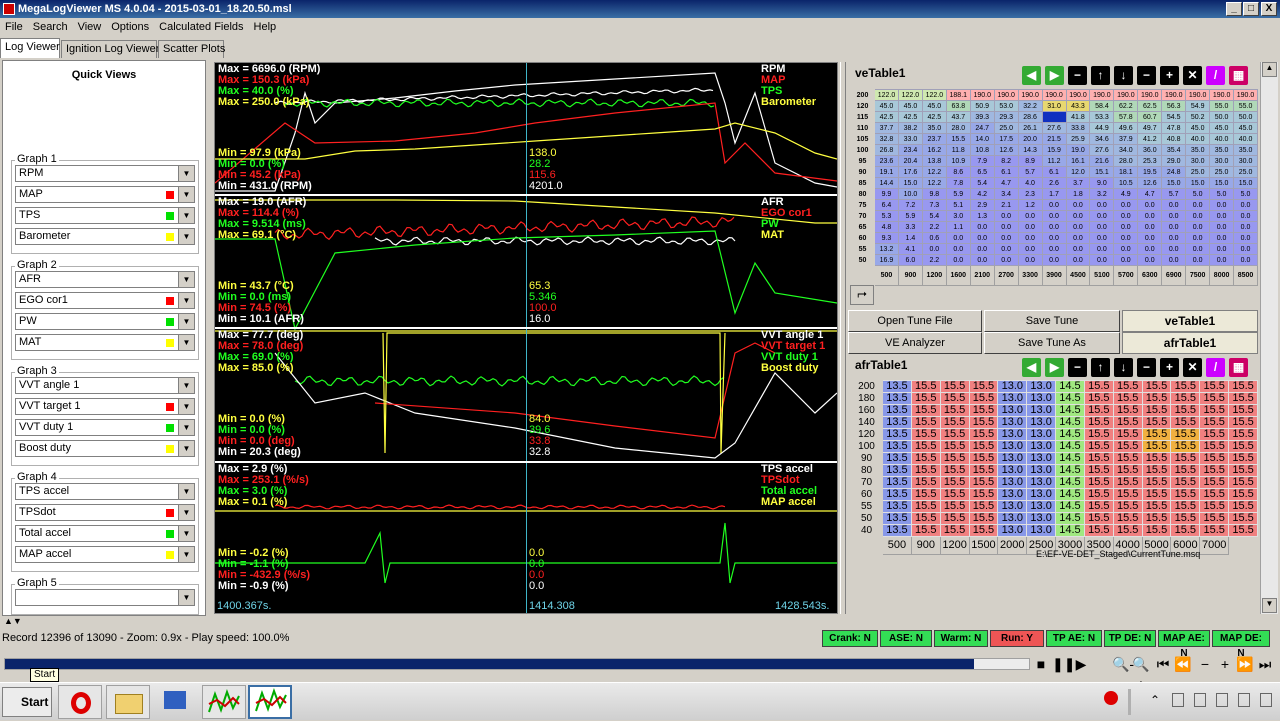  Describe the element at coordinates (1245, 664) in the screenshot. I see `fast-forward-icon: ⏩` at that location.